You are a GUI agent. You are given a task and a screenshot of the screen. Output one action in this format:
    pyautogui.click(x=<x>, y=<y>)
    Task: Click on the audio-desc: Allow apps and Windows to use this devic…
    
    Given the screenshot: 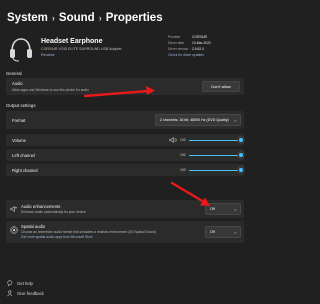 What is the action you would take?
    pyautogui.click(x=50, y=89)
    